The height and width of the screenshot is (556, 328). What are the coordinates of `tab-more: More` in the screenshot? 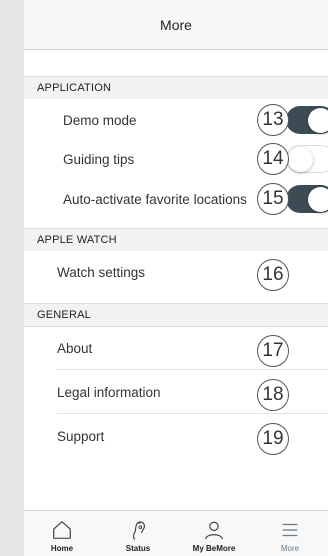 It's located at (290, 533).